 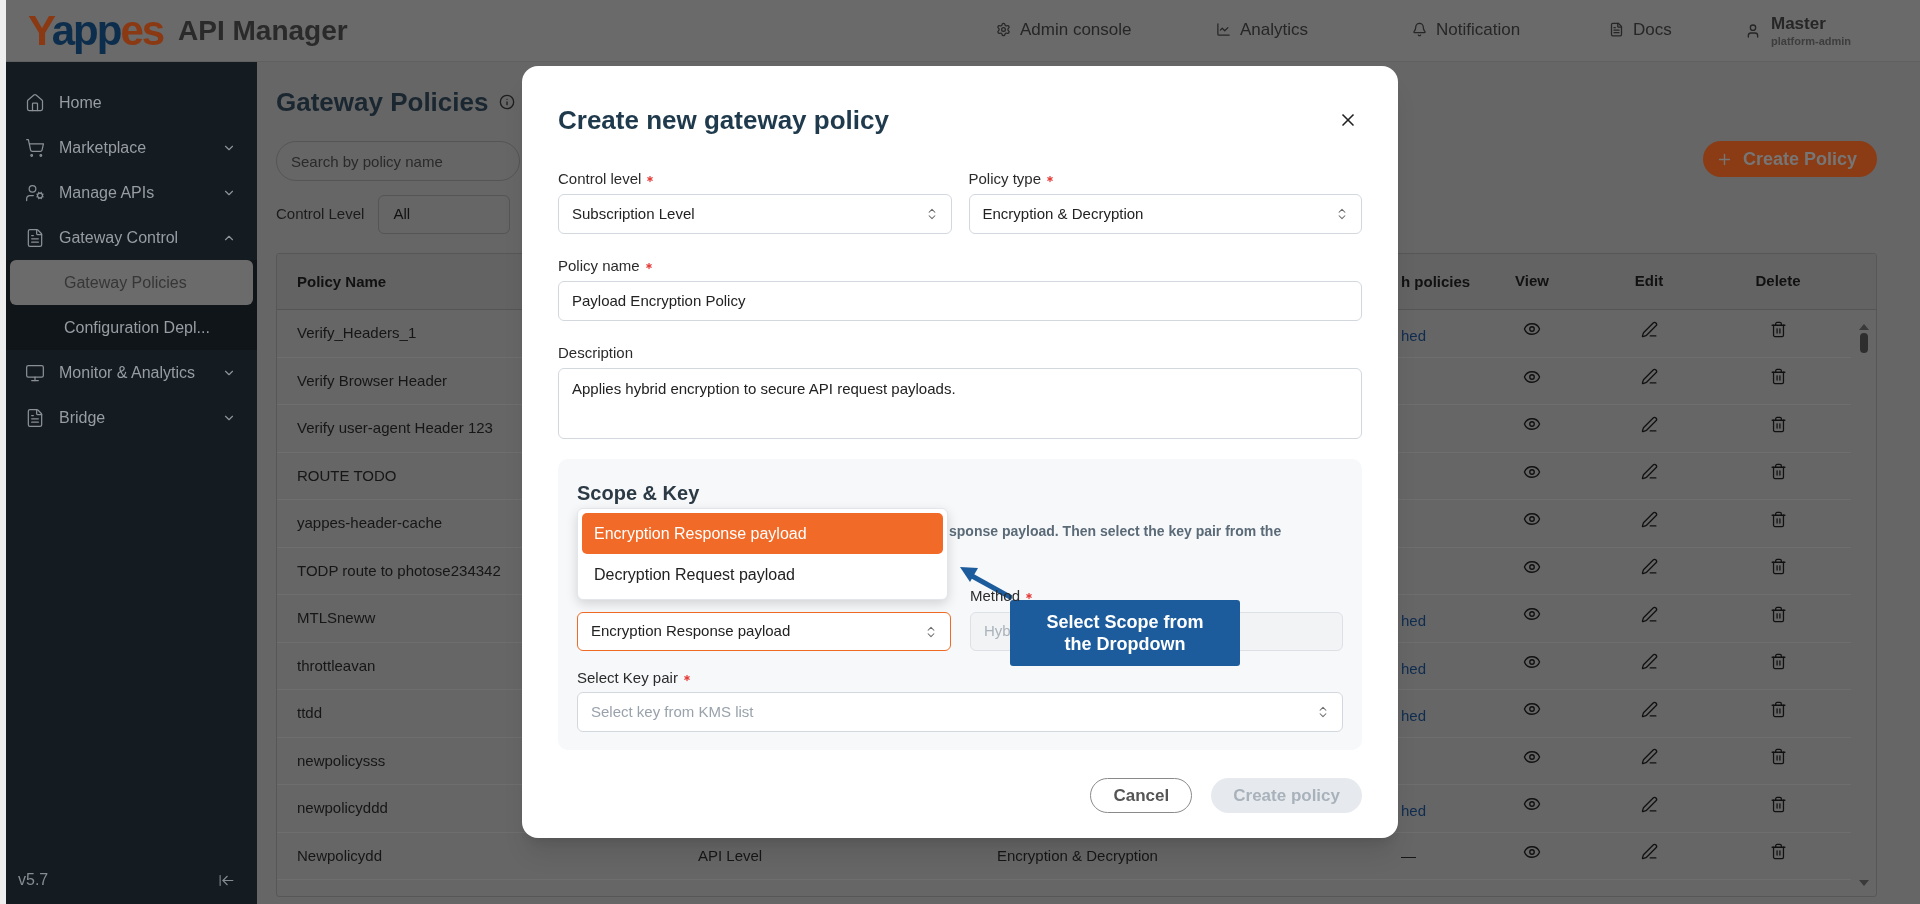 I want to click on table-cell: yappes-header-cache, so click(x=370, y=523).